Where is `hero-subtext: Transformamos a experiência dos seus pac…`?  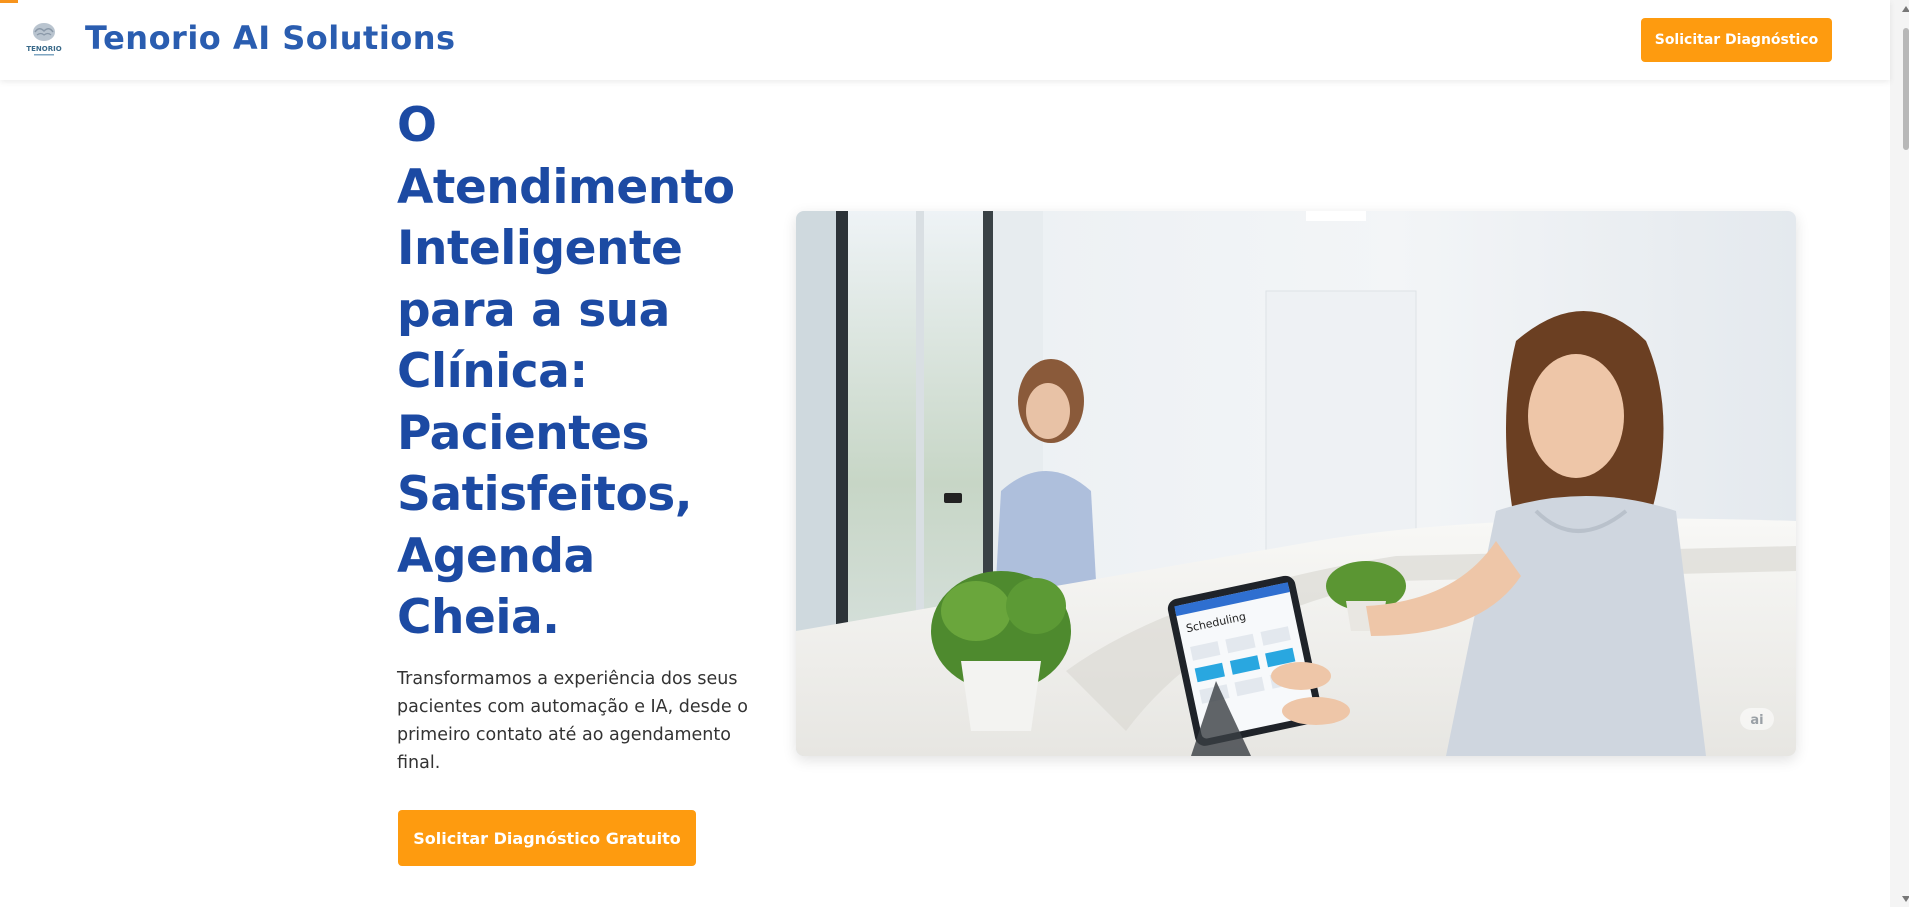
hero-subtext: Transformamos a experiência dos seus pac… is located at coordinates (572, 721).